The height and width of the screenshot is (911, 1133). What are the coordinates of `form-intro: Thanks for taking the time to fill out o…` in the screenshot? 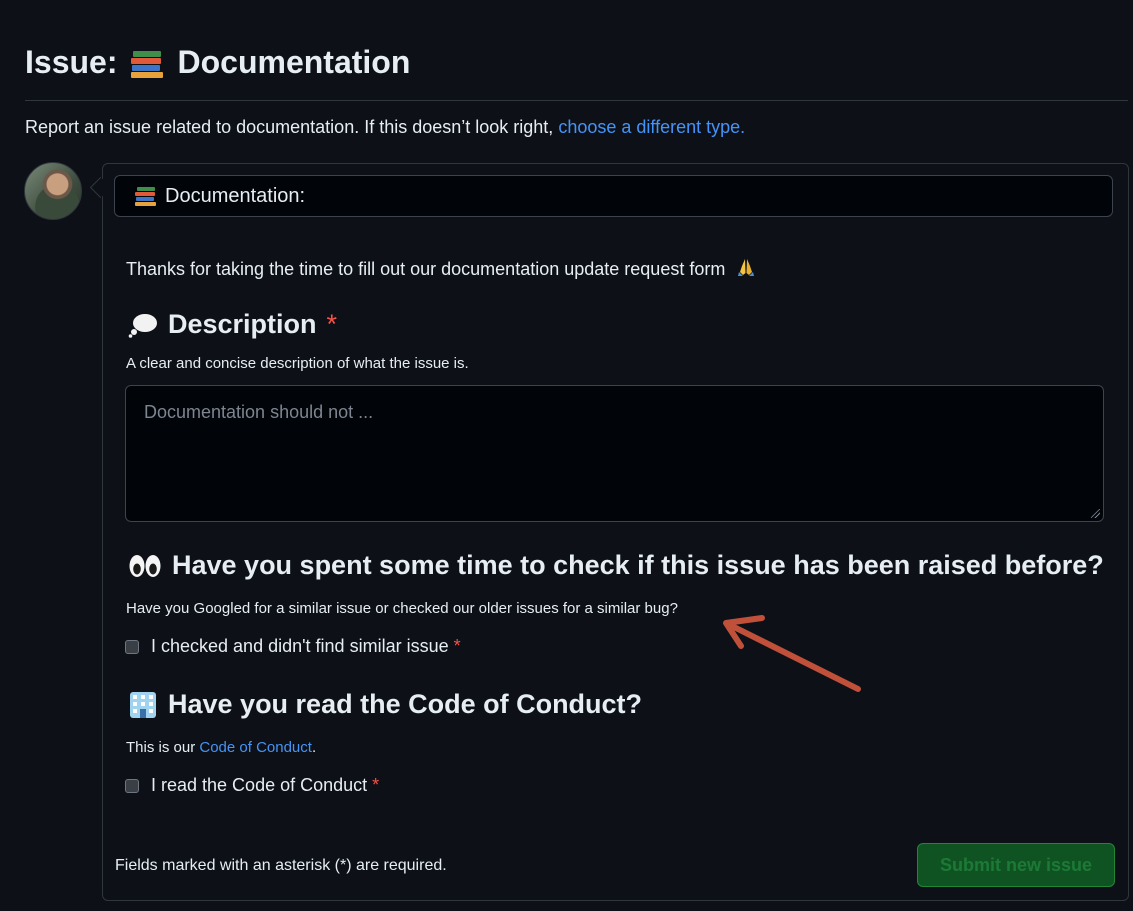 It's located at (441, 269).